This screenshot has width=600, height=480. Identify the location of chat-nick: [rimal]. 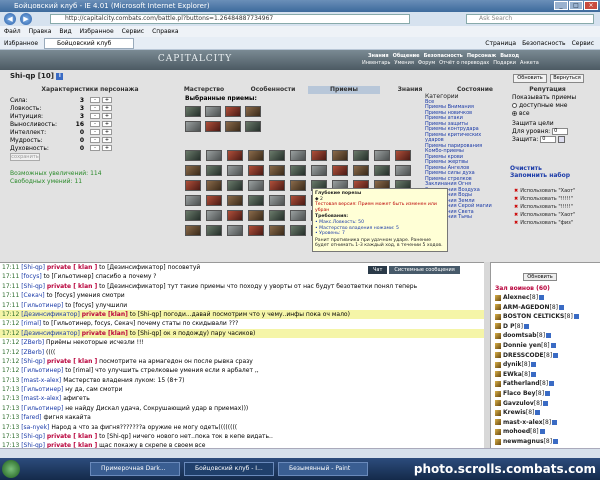
(31, 323).